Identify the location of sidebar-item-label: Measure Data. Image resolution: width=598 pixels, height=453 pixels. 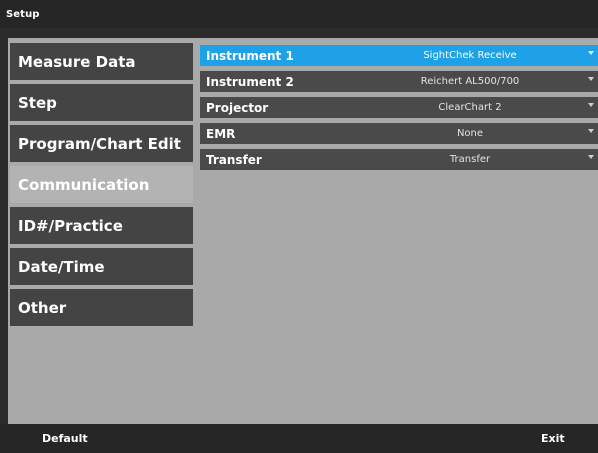
(77, 61).